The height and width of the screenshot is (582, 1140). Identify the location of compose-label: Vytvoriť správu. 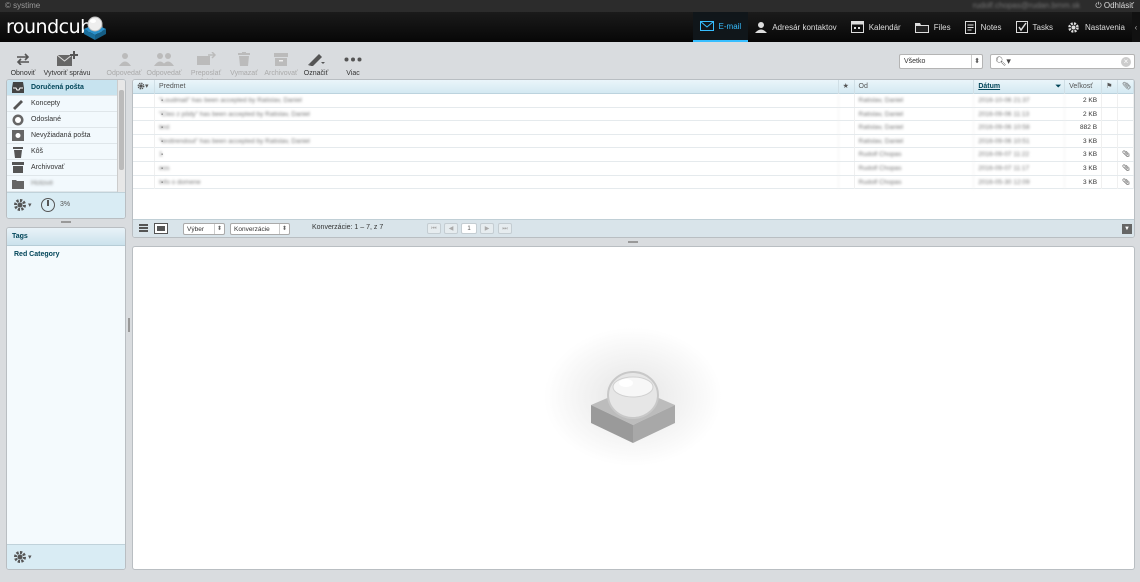
(67, 73).